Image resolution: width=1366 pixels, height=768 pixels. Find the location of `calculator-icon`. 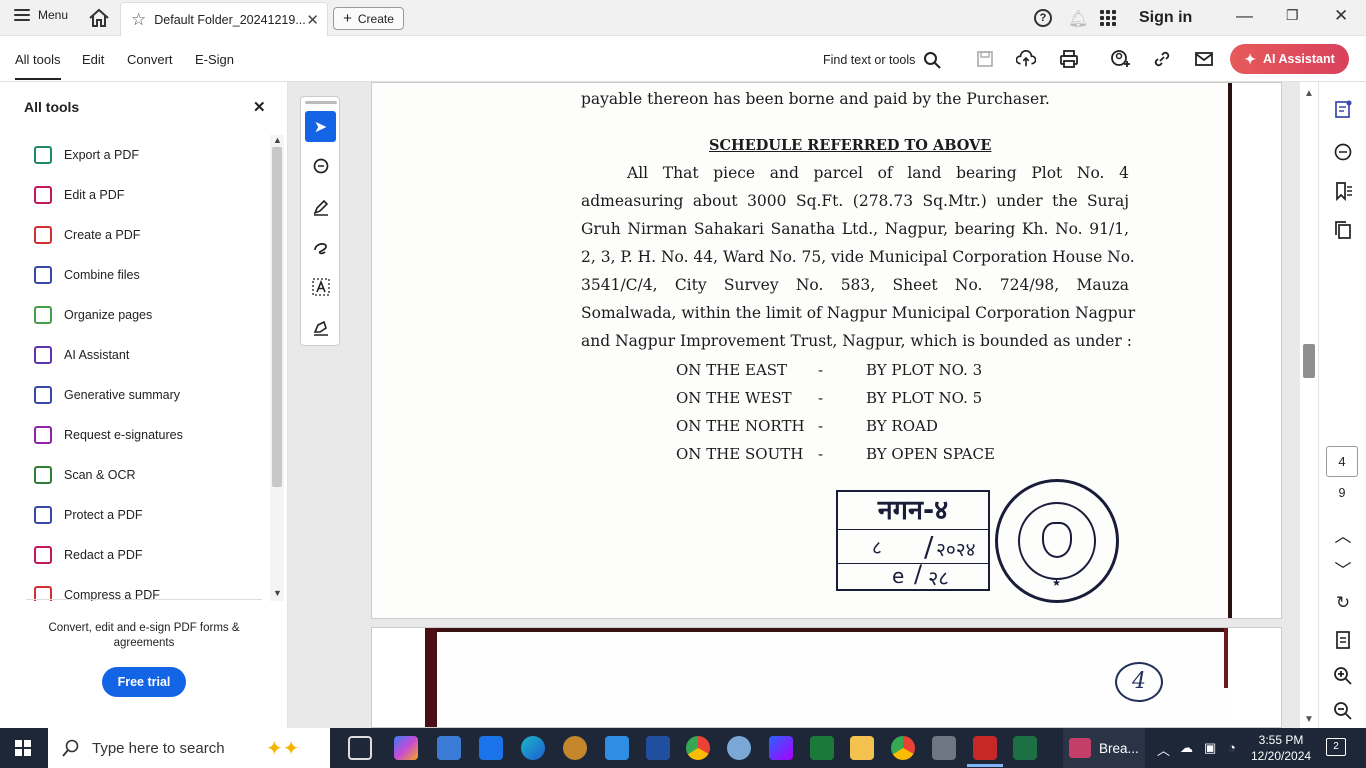

calculator-icon is located at coordinates (944, 748).